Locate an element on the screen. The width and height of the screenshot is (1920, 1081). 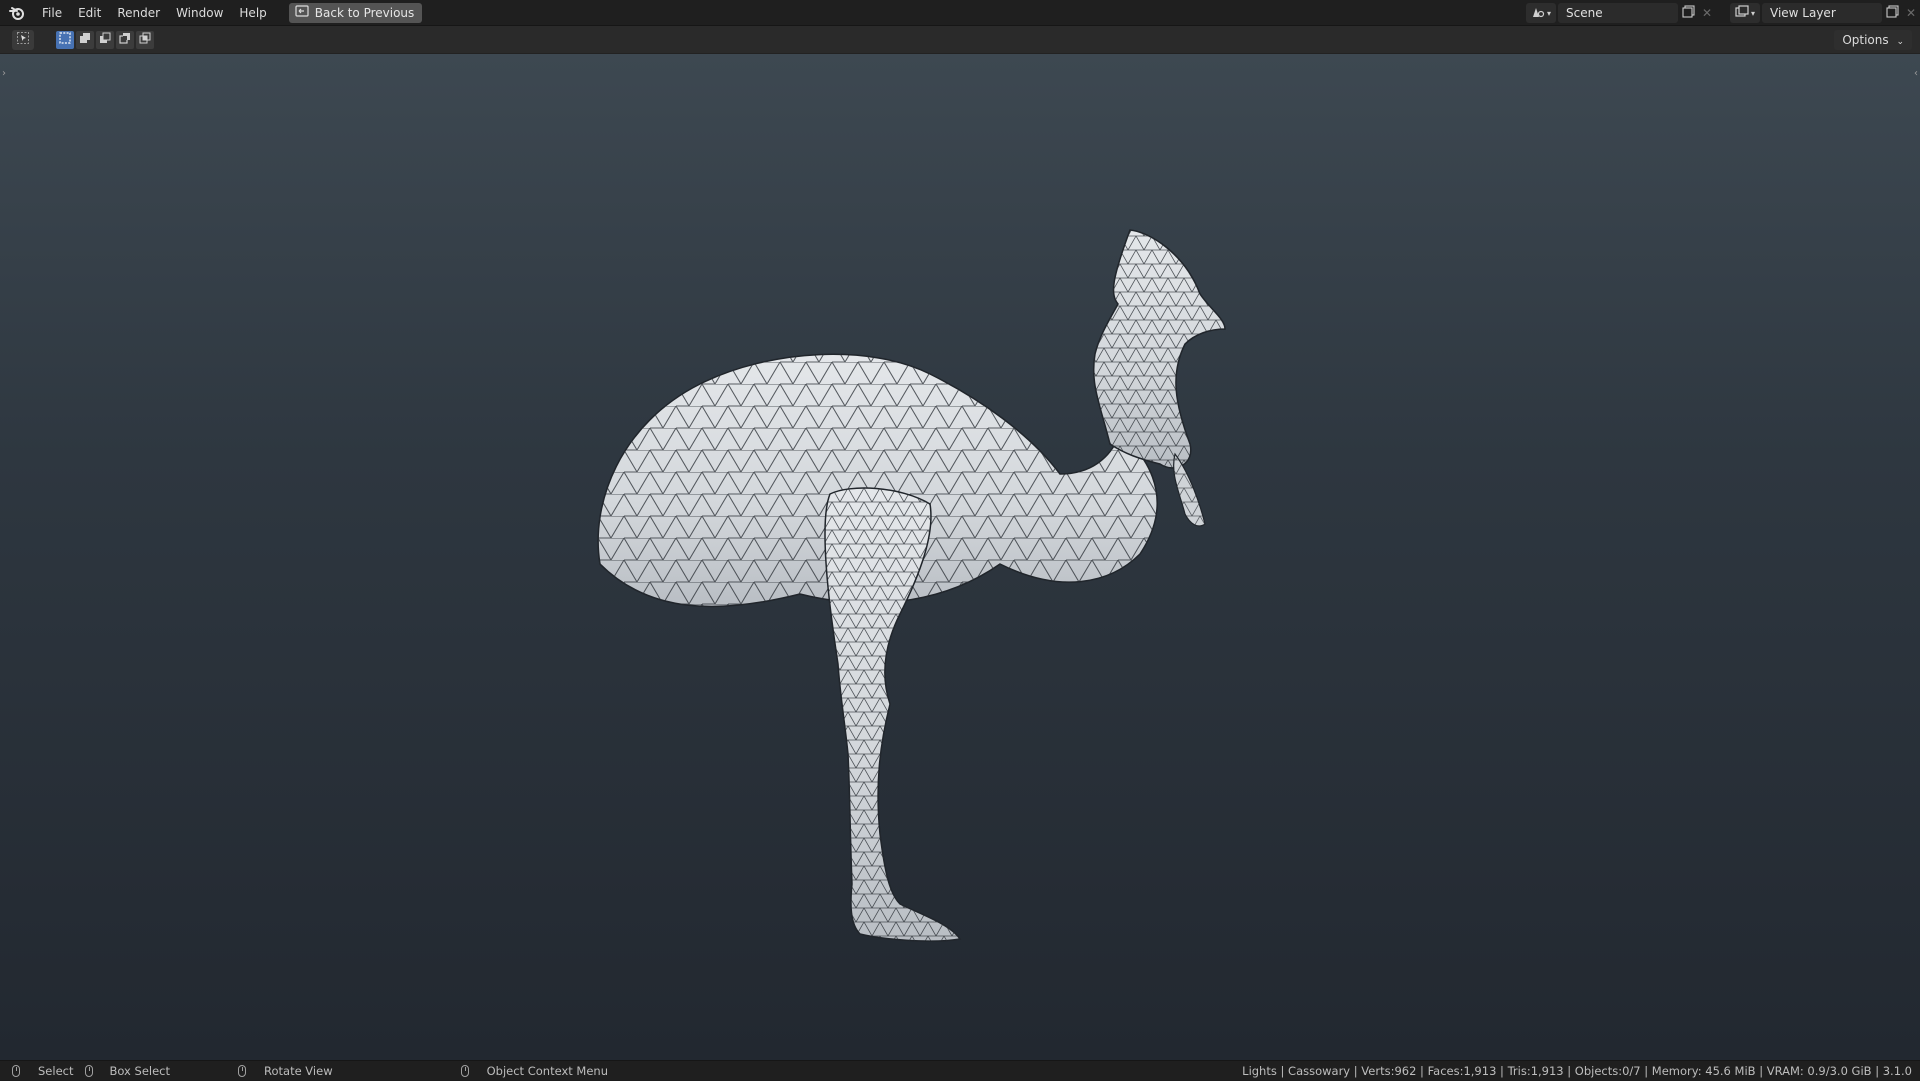
hint-box-select-label: Box Select is located at coordinates (139, 1070).